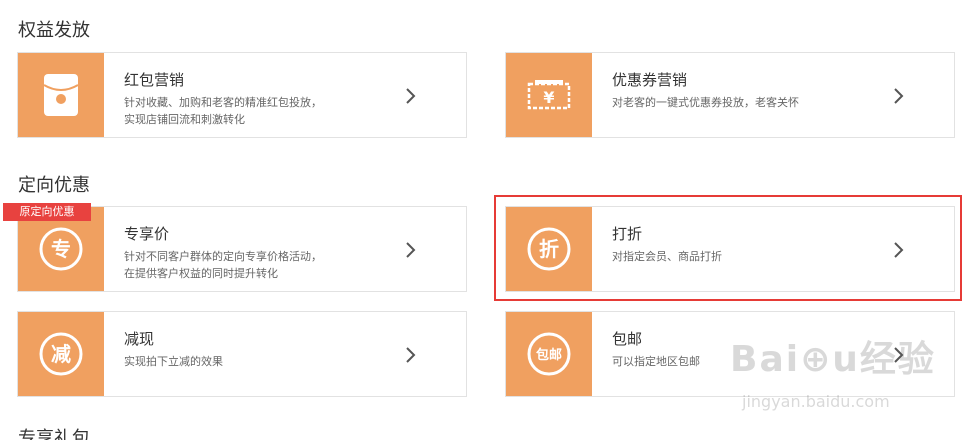 This screenshot has height=440, width=966. Describe the element at coordinates (173, 361) in the screenshot. I see `card-desc: 实现拍下立减的效果` at that location.